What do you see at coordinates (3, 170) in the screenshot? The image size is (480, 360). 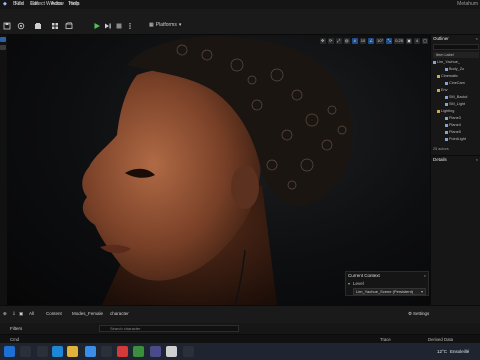 I see `left-viewport-strip` at bounding box center [3, 170].